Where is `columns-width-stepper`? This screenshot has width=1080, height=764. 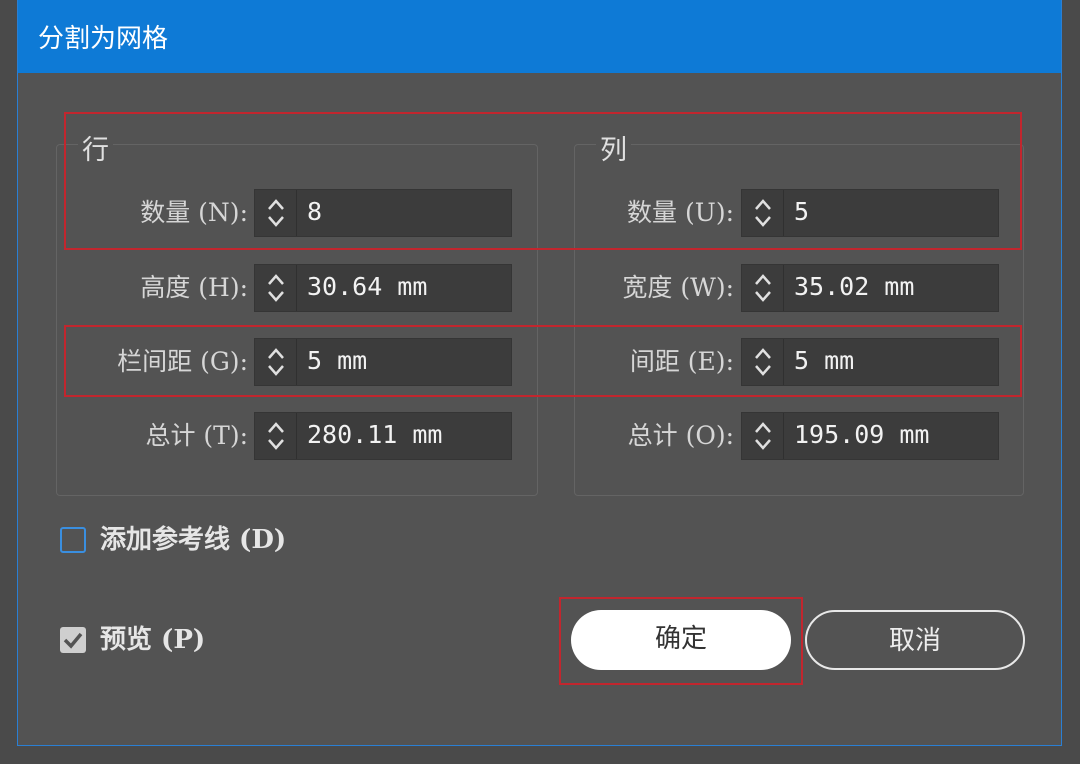 columns-width-stepper is located at coordinates (763, 288).